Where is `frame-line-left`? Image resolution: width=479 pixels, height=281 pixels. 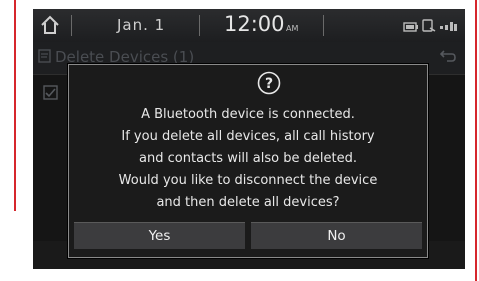 frame-line-left is located at coordinates (15, 105).